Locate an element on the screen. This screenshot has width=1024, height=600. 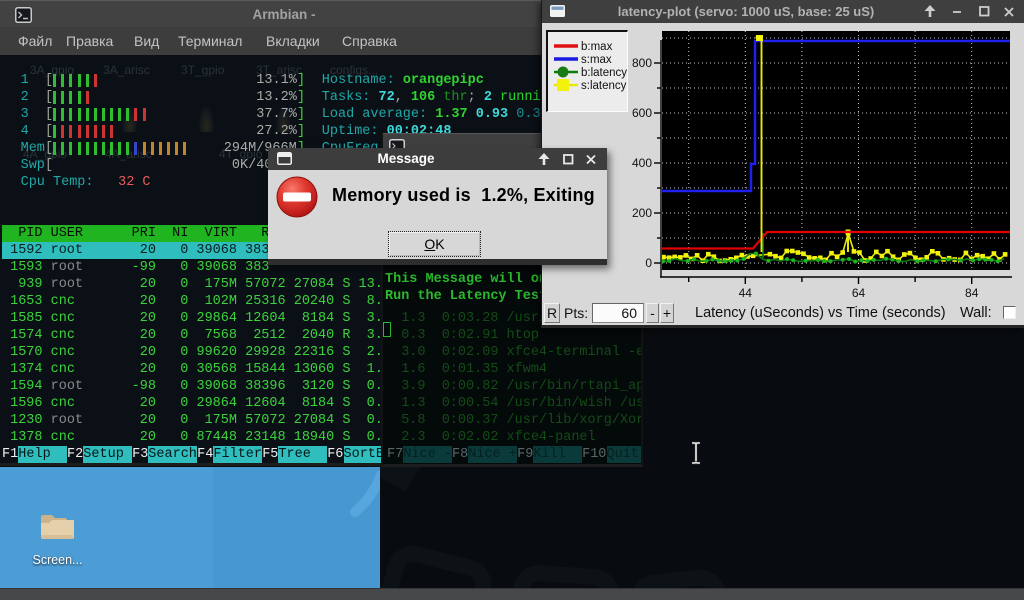
svg-text: 400 is located at coordinates (642, 163).